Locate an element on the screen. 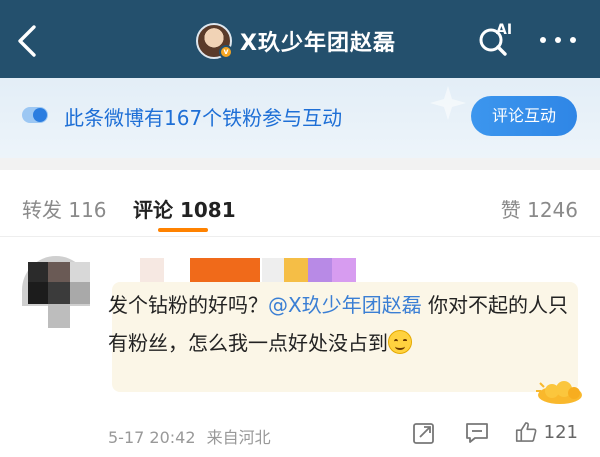 This screenshot has height=457, width=600. page-title: X玖少年团赵磊 is located at coordinates (318, 41).